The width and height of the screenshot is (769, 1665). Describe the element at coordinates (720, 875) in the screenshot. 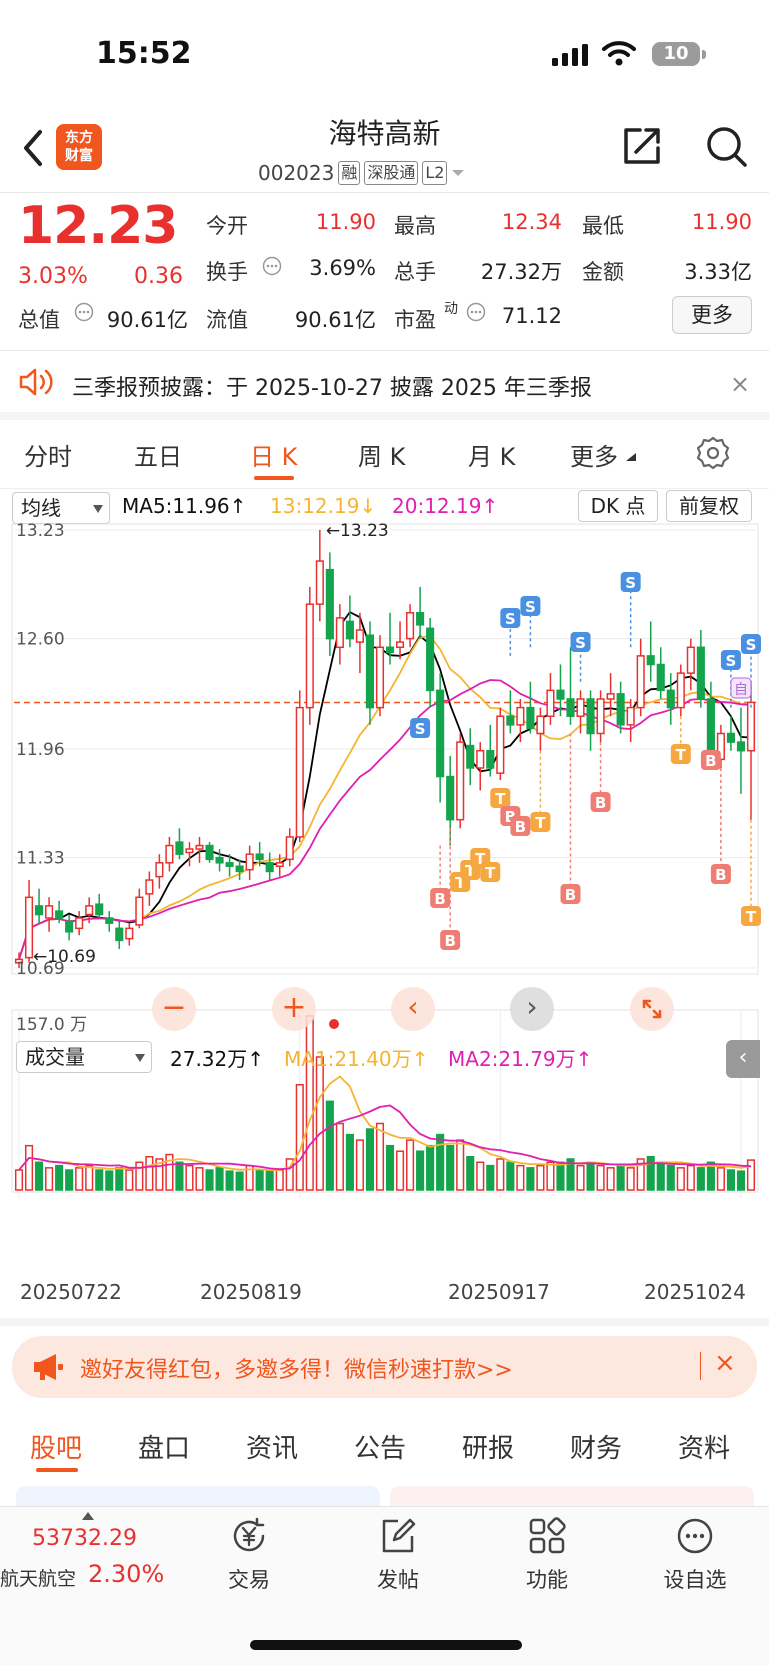

I see `marker-label: B` at that location.